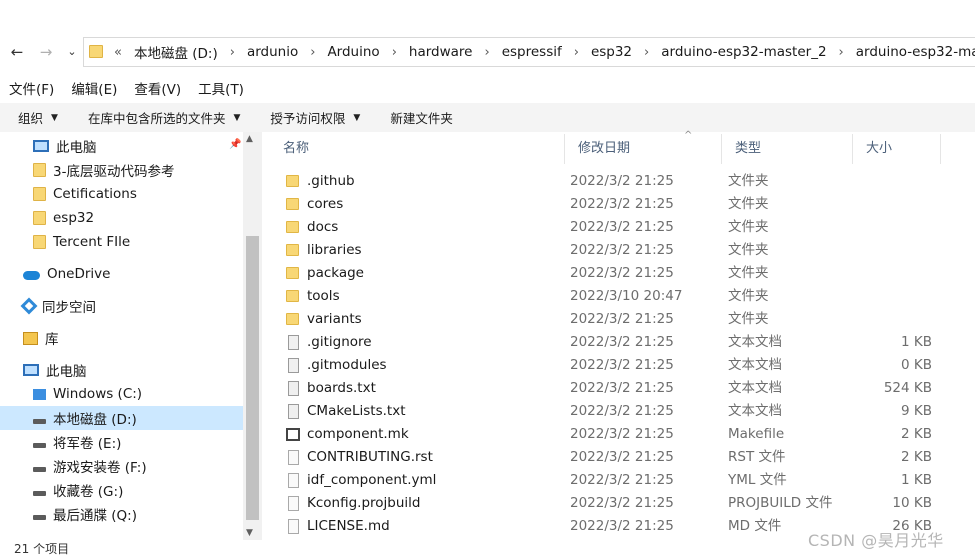 The image size is (975, 559). Describe the element at coordinates (121, 242) in the screenshot. I see `nav-item: Tercent FIle` at that location.